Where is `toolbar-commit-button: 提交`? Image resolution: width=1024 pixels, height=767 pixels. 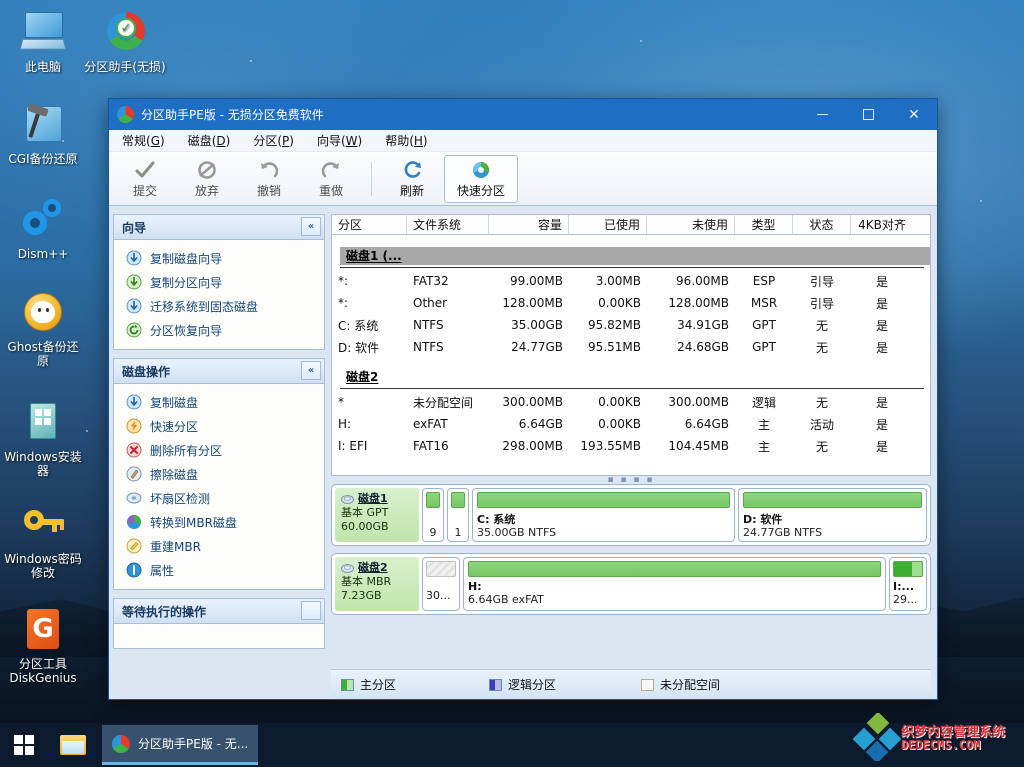 toolbar-commit-button: 提交 is located at coordinates (145, 179).